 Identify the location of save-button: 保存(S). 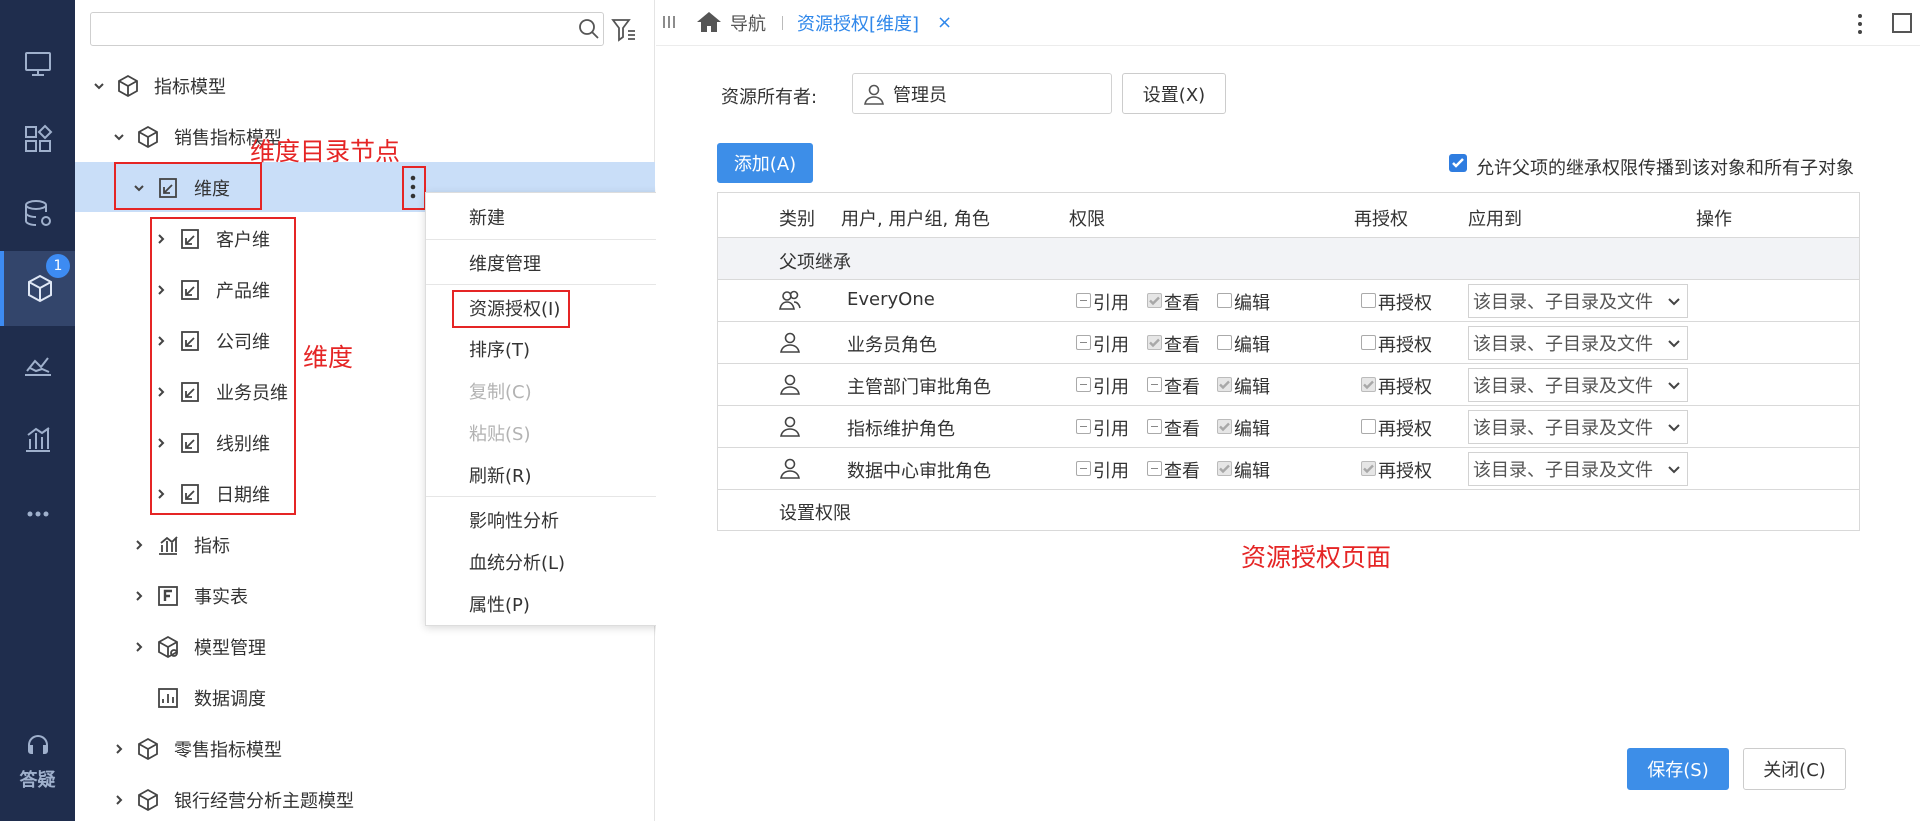
(1678, 769).